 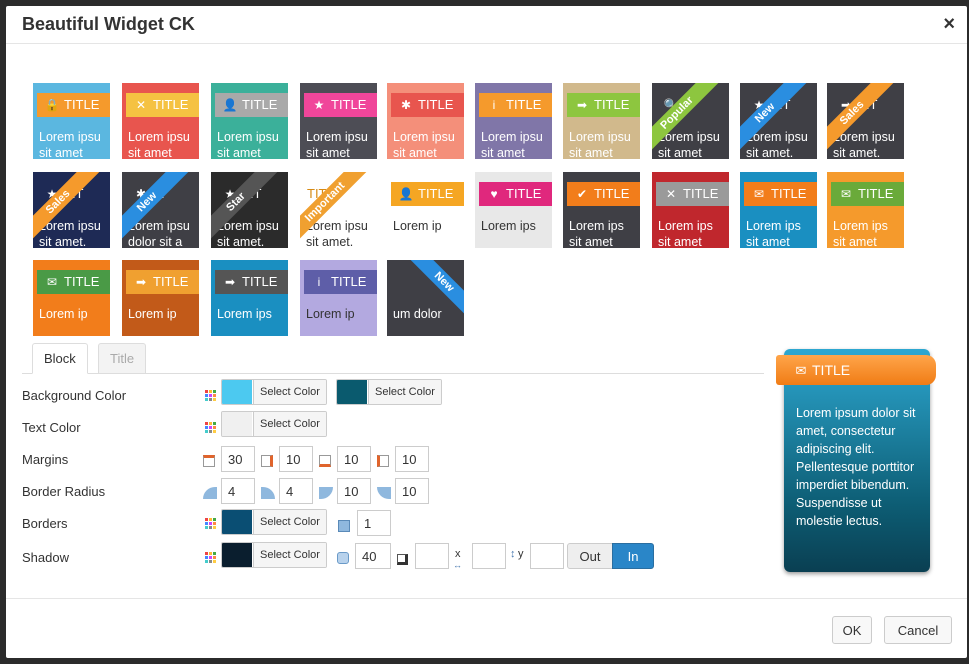 What do you see at coordinates (671, 194) in the screenshot?
I see `tile-icon: ✕` at bounding box center [671, 194].